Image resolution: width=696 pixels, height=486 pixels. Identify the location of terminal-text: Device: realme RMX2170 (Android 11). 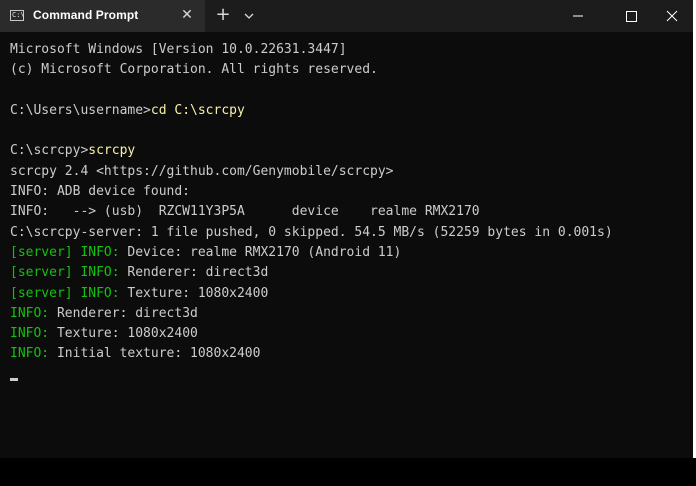
(260, 252).